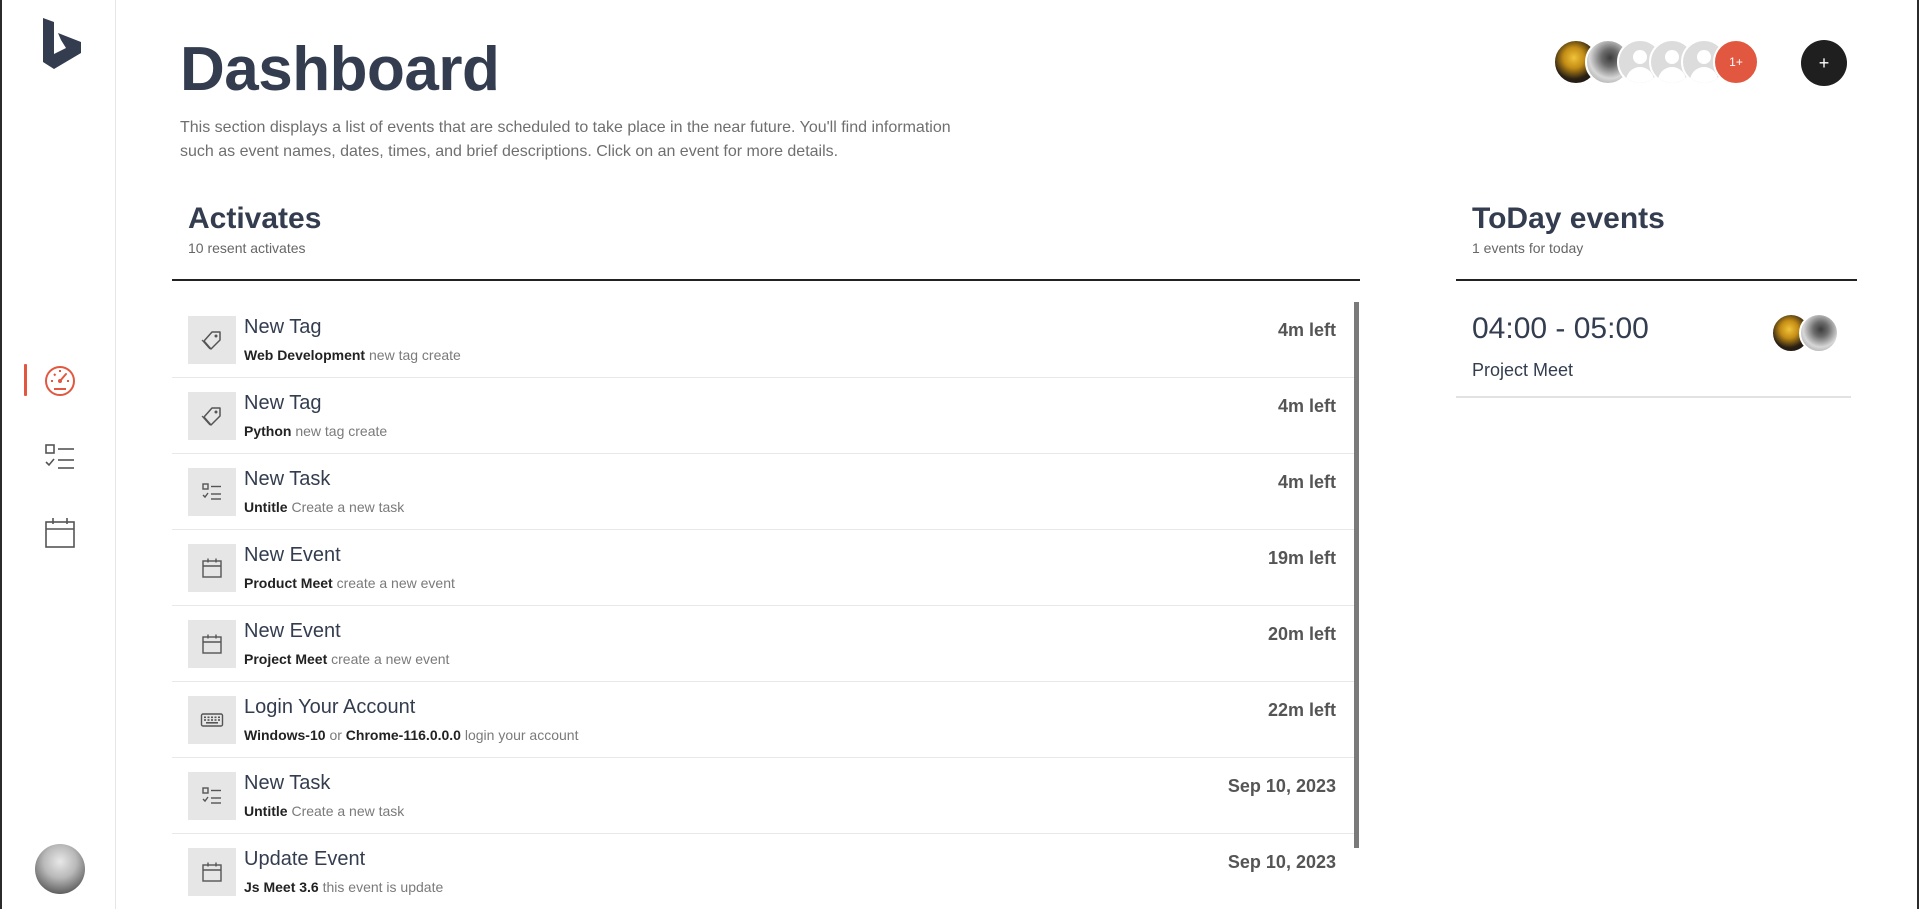  I want to click on today-events-title: ToDay events, so click(1568, 218).